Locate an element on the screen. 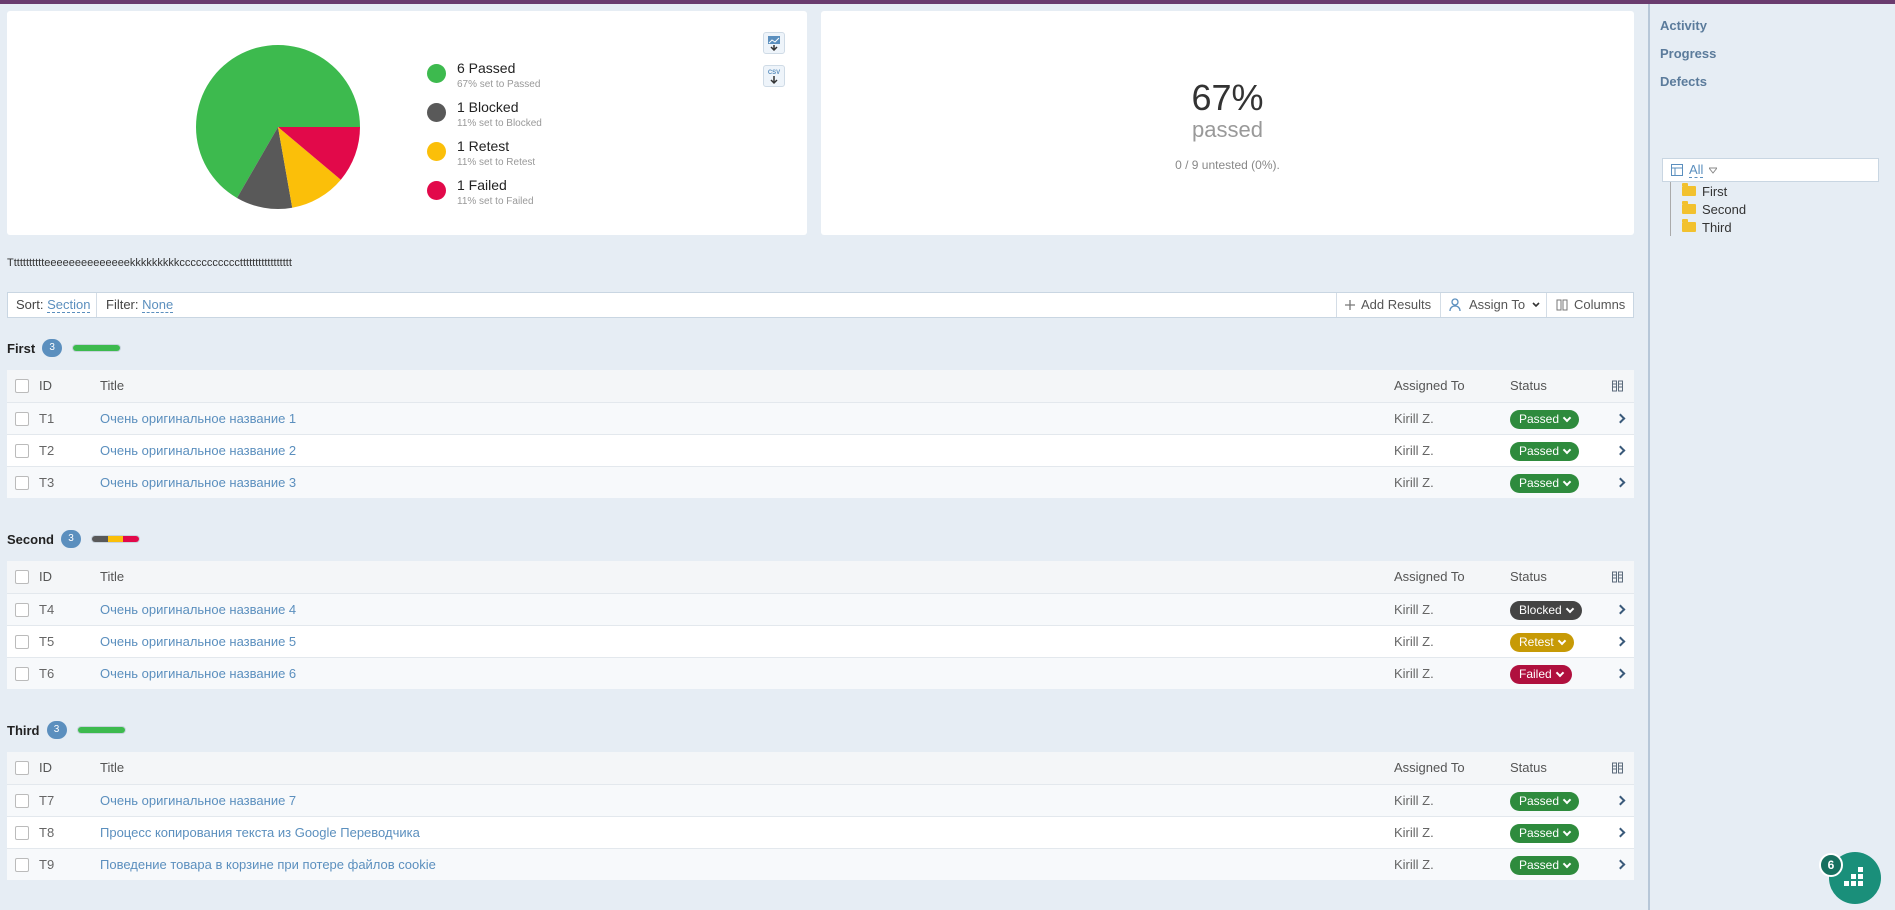 The image size is (1895, 910). test-title-link: Очень оригинальное название 6 is located at coordinates (198, 674).